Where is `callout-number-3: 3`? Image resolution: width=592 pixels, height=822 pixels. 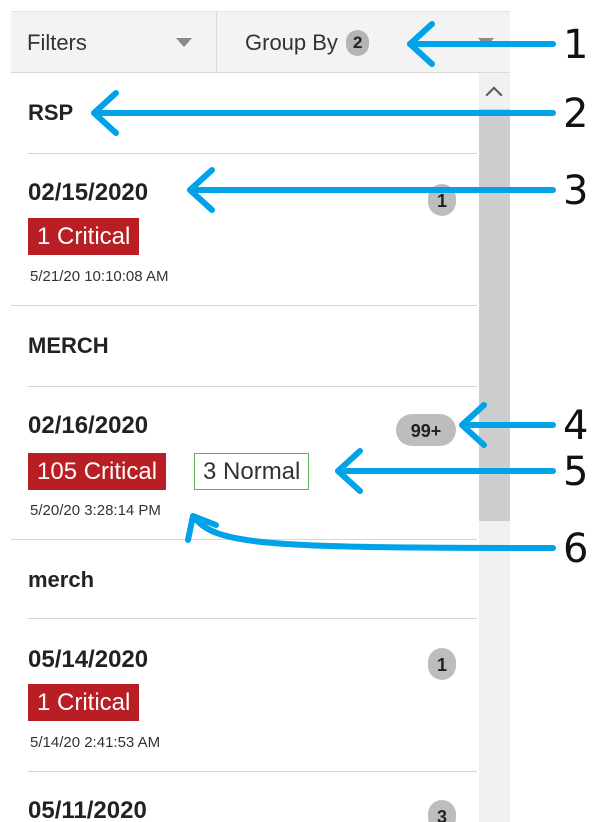 callout-number-3: 3 is located at coordinates (576, 191).